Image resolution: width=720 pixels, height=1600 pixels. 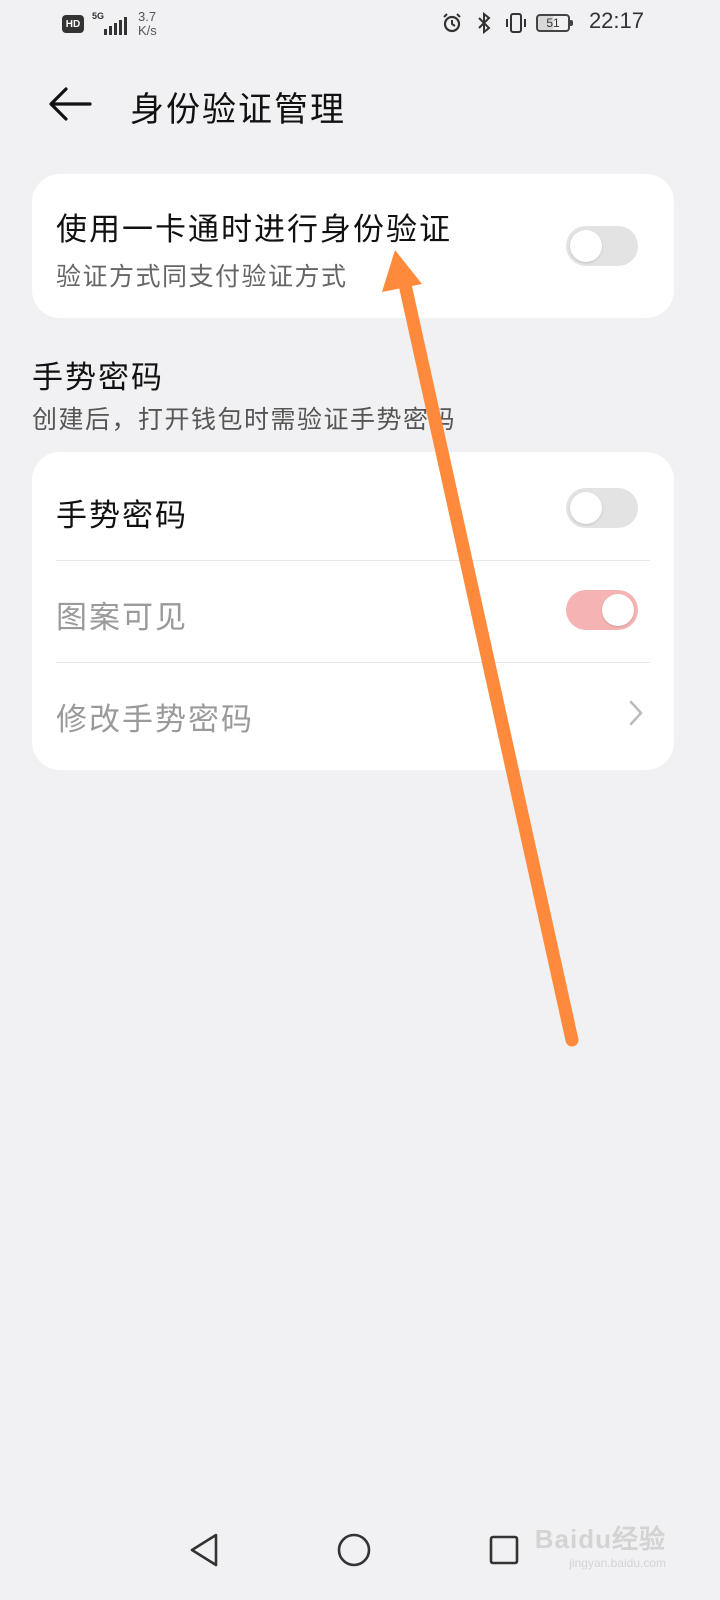 What do you see at coordinates (353, 614) in the screenshot?
I see `pattern-visible-row: 图案可见` at bounding box center [353, 614].